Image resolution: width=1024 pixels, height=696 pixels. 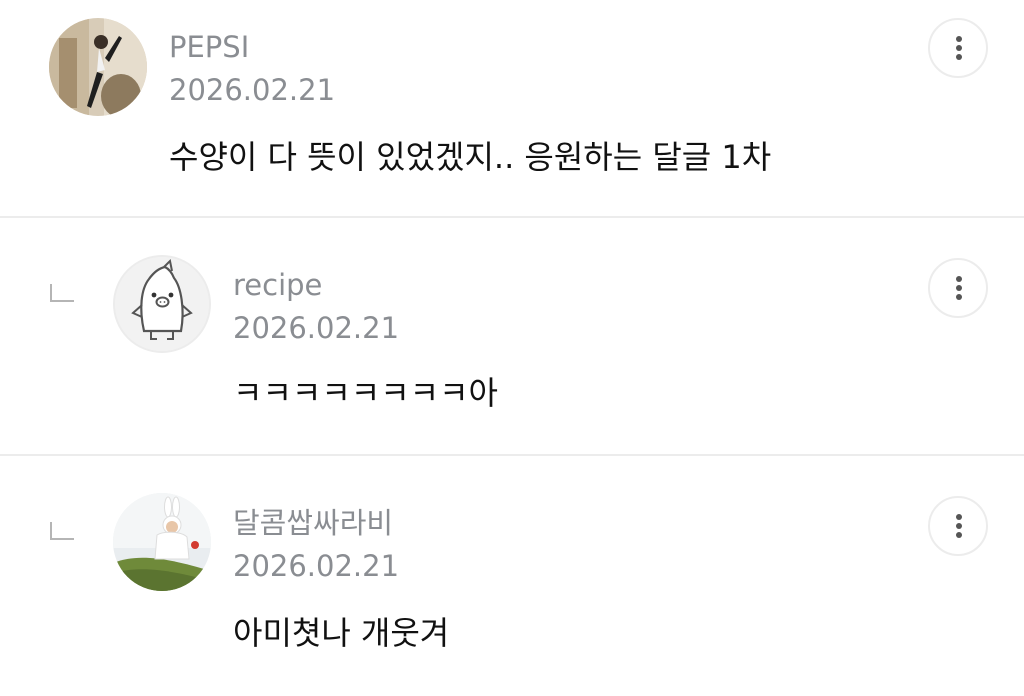 I want to click on comment-author: 달콤쌉싸라비, so click(x=313, y=523).